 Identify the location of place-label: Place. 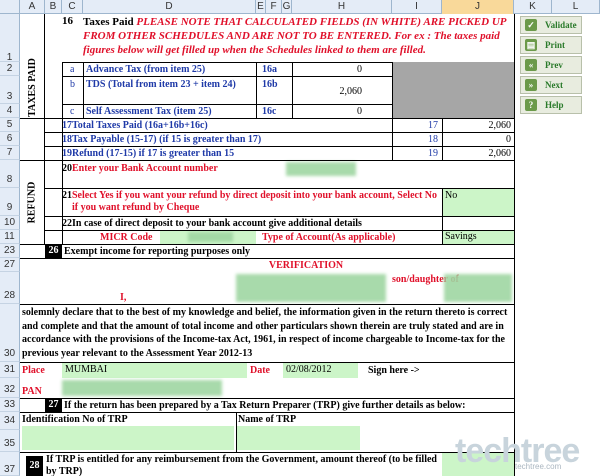
(33, 370).